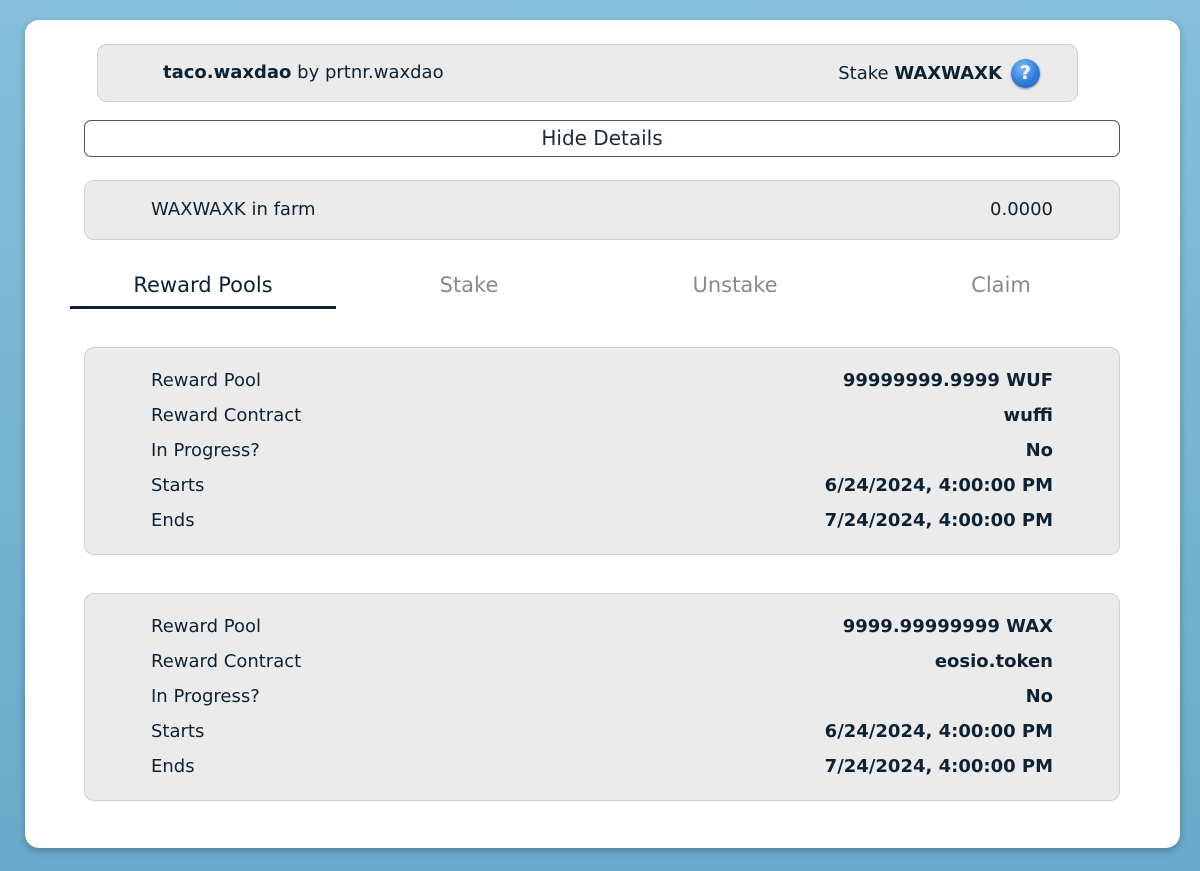 The width and height of the screenshot is (1200, 871). Describe the element at coordinates (948, 73) in the screenshot. I see `stake-token: WAXWAXK` at that location.